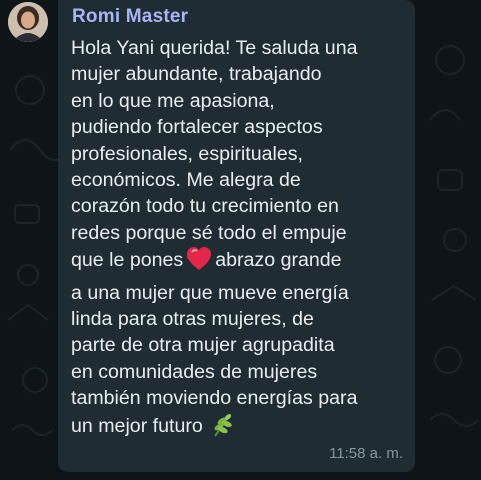 This screenshot has height=480, width=481. I want to click on message-line: mujer abundante, trabajando, so click(196, 74).